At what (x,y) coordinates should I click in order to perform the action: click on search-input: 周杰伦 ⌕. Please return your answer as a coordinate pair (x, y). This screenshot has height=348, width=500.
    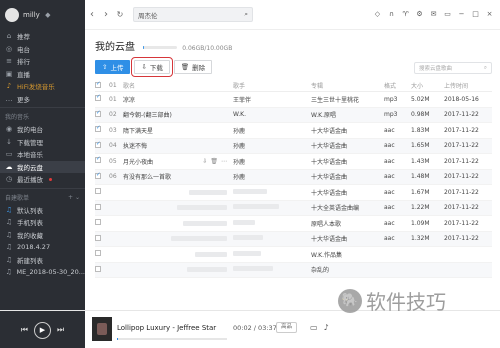
    Looking at the image, I should click on (193, 14).